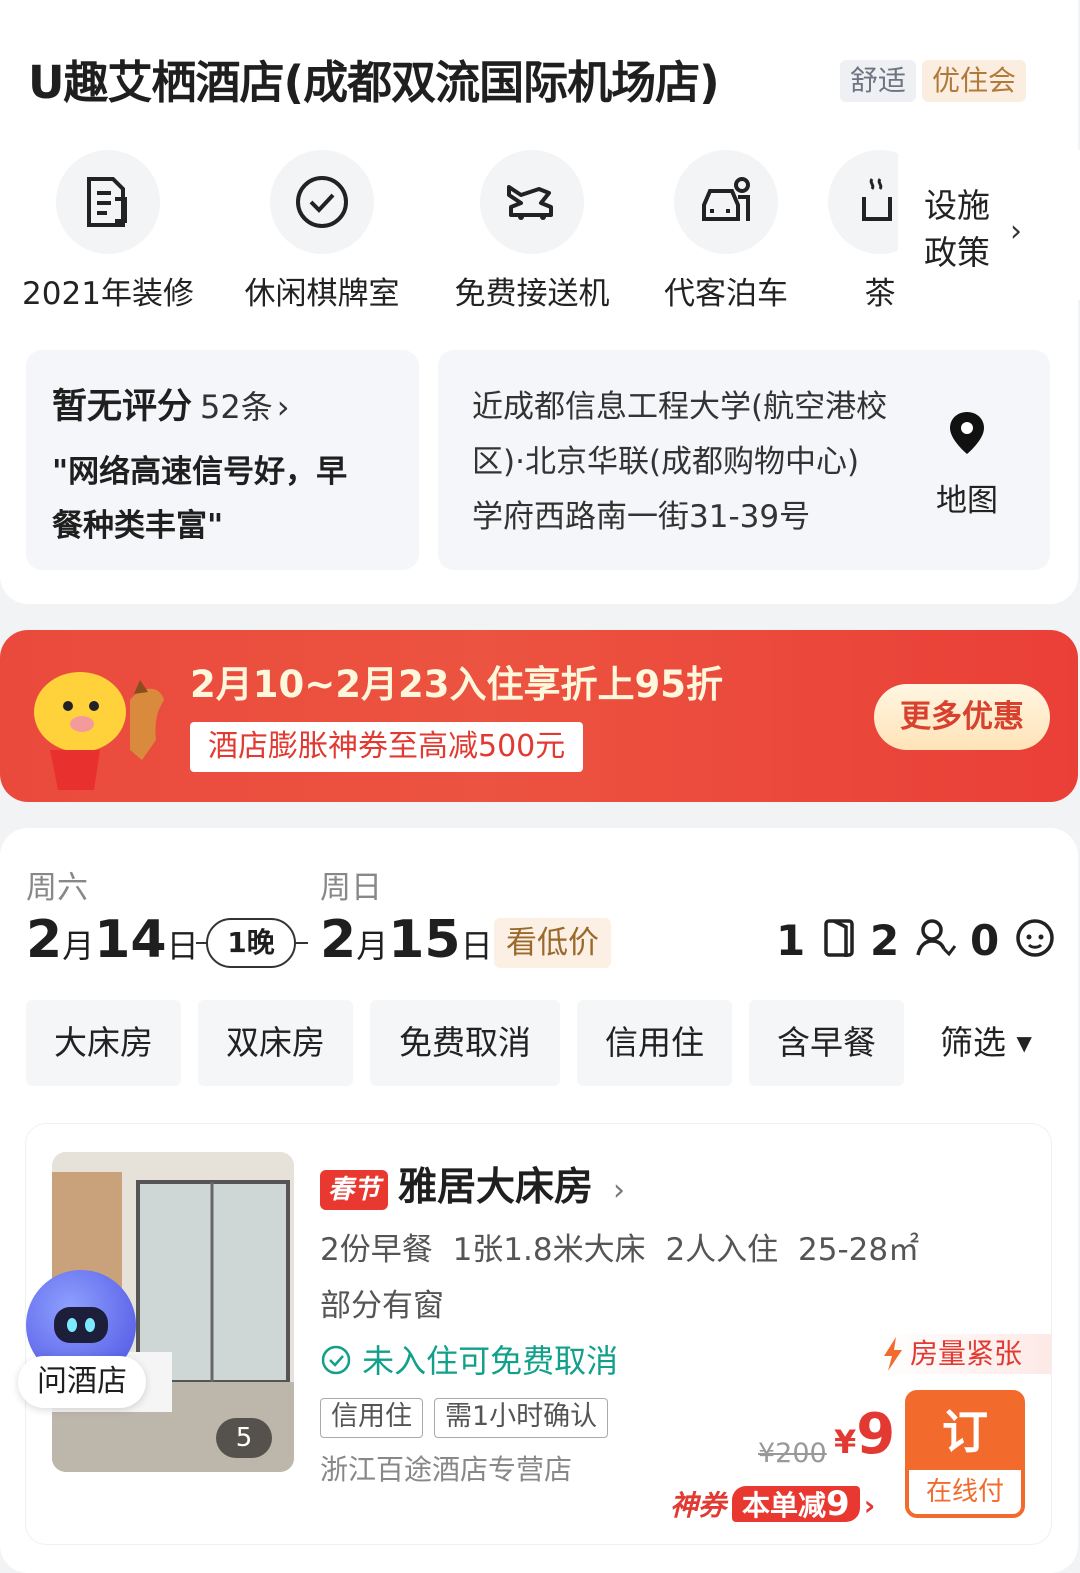 The image size is (1080, 1573). What do you see at coordinates (44, 940) in the screenshot?
I see `checkin-month: 2` at bounding box center [44, 940].